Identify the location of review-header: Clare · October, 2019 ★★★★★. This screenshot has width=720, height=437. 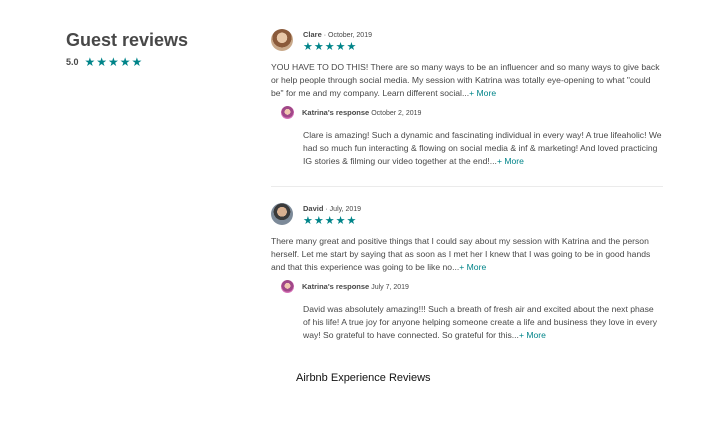
(467, 41).